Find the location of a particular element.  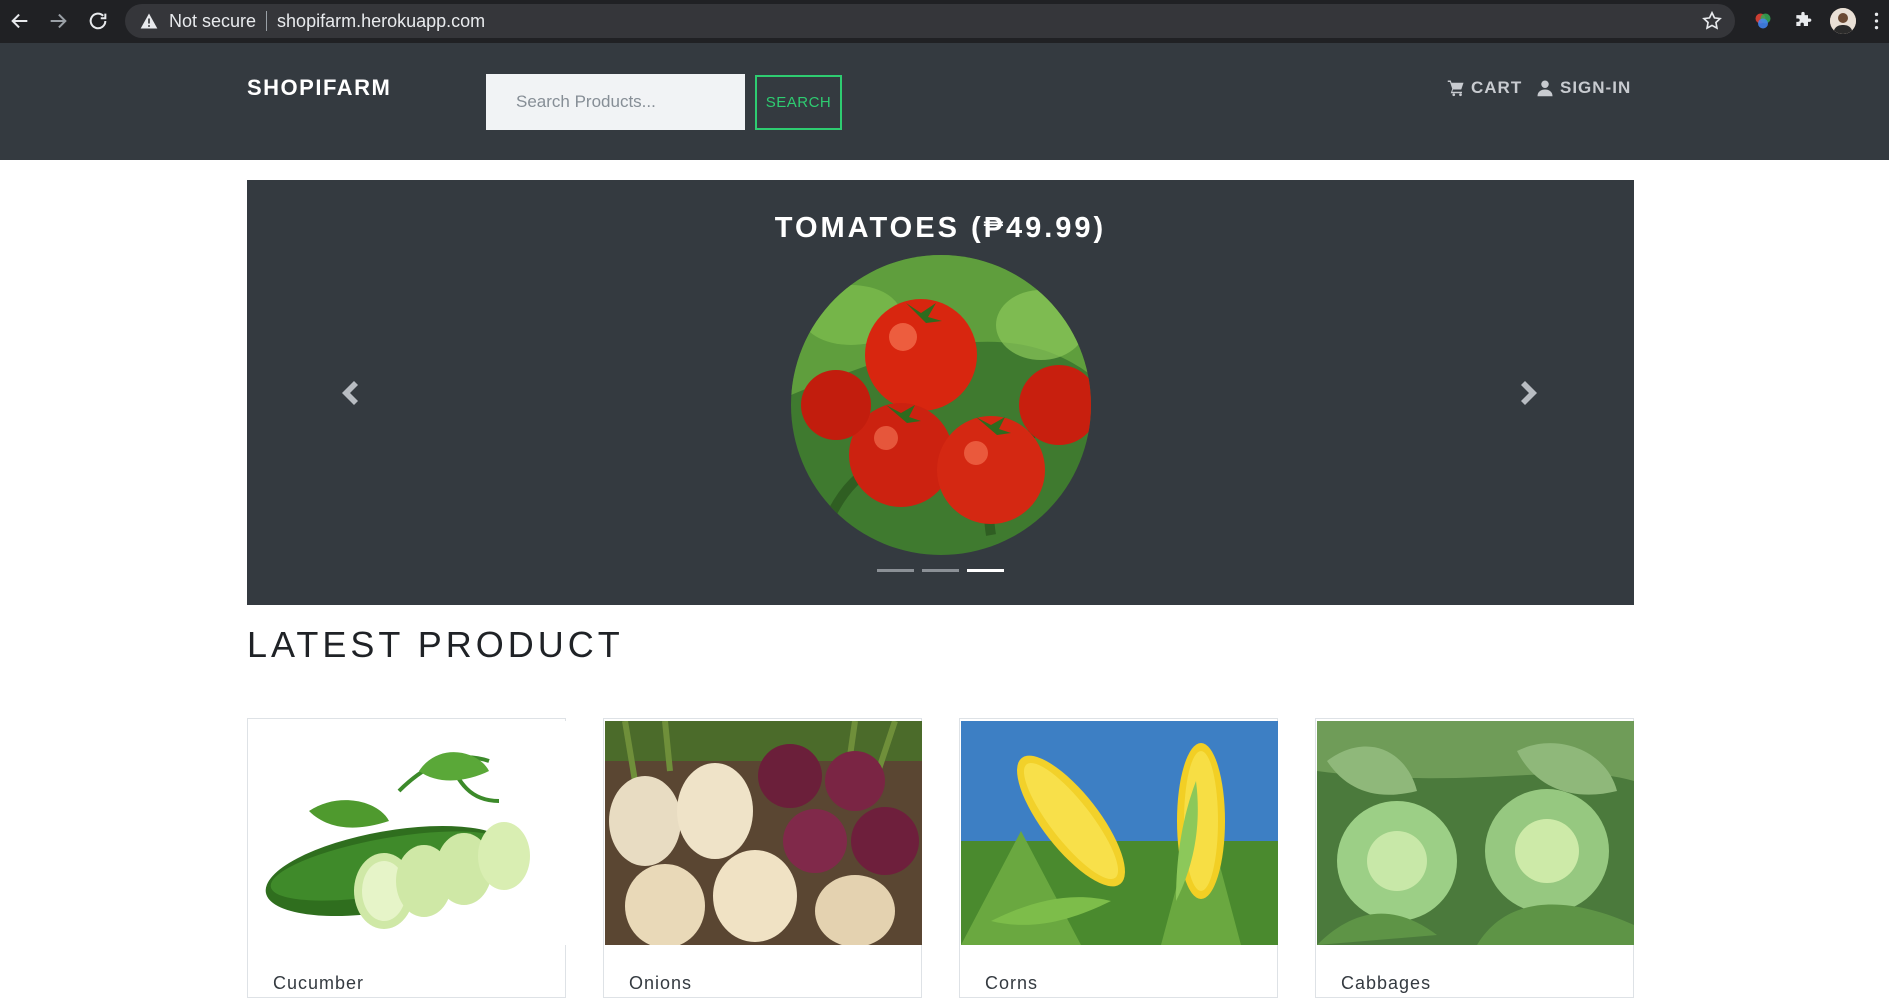

user-icon is located at coordinates (1545, 88).